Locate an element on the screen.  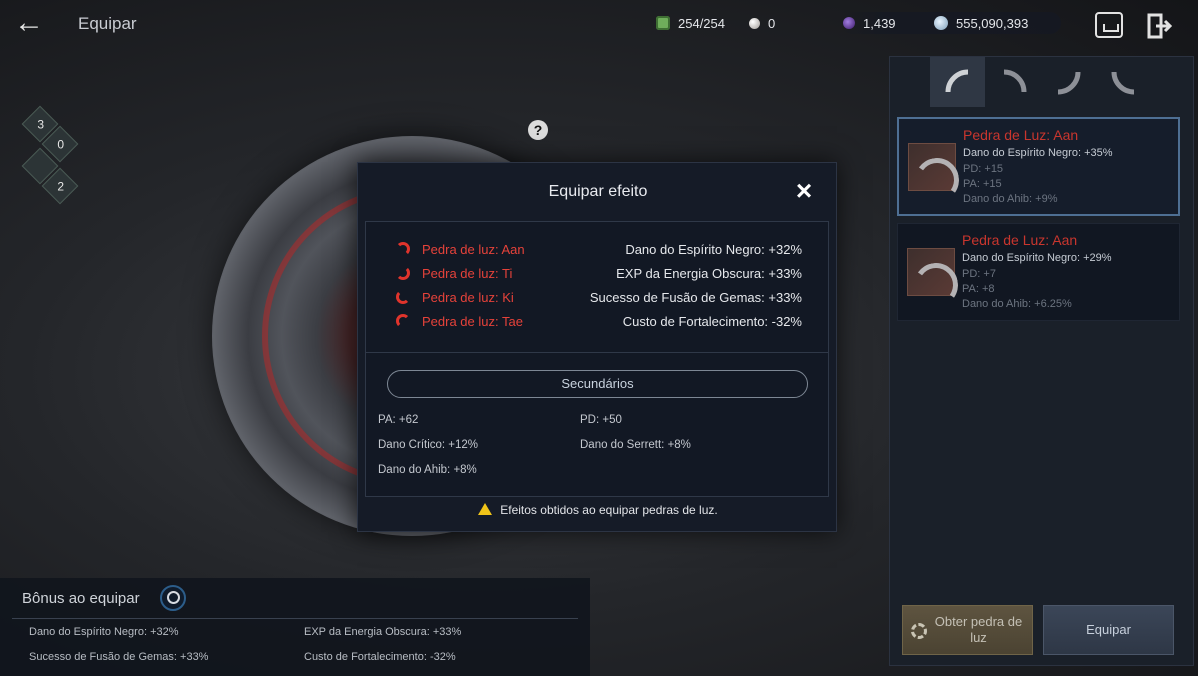
stone-stat: PA: +15 is located at coordinates (982, 184).